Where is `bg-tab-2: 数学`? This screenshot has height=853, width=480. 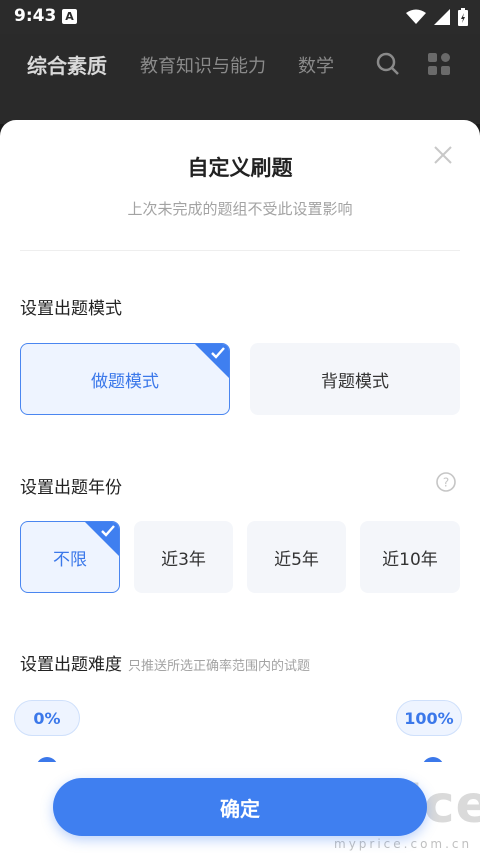
bg-tab-2: 数学 is located at coordinates (316, 66).